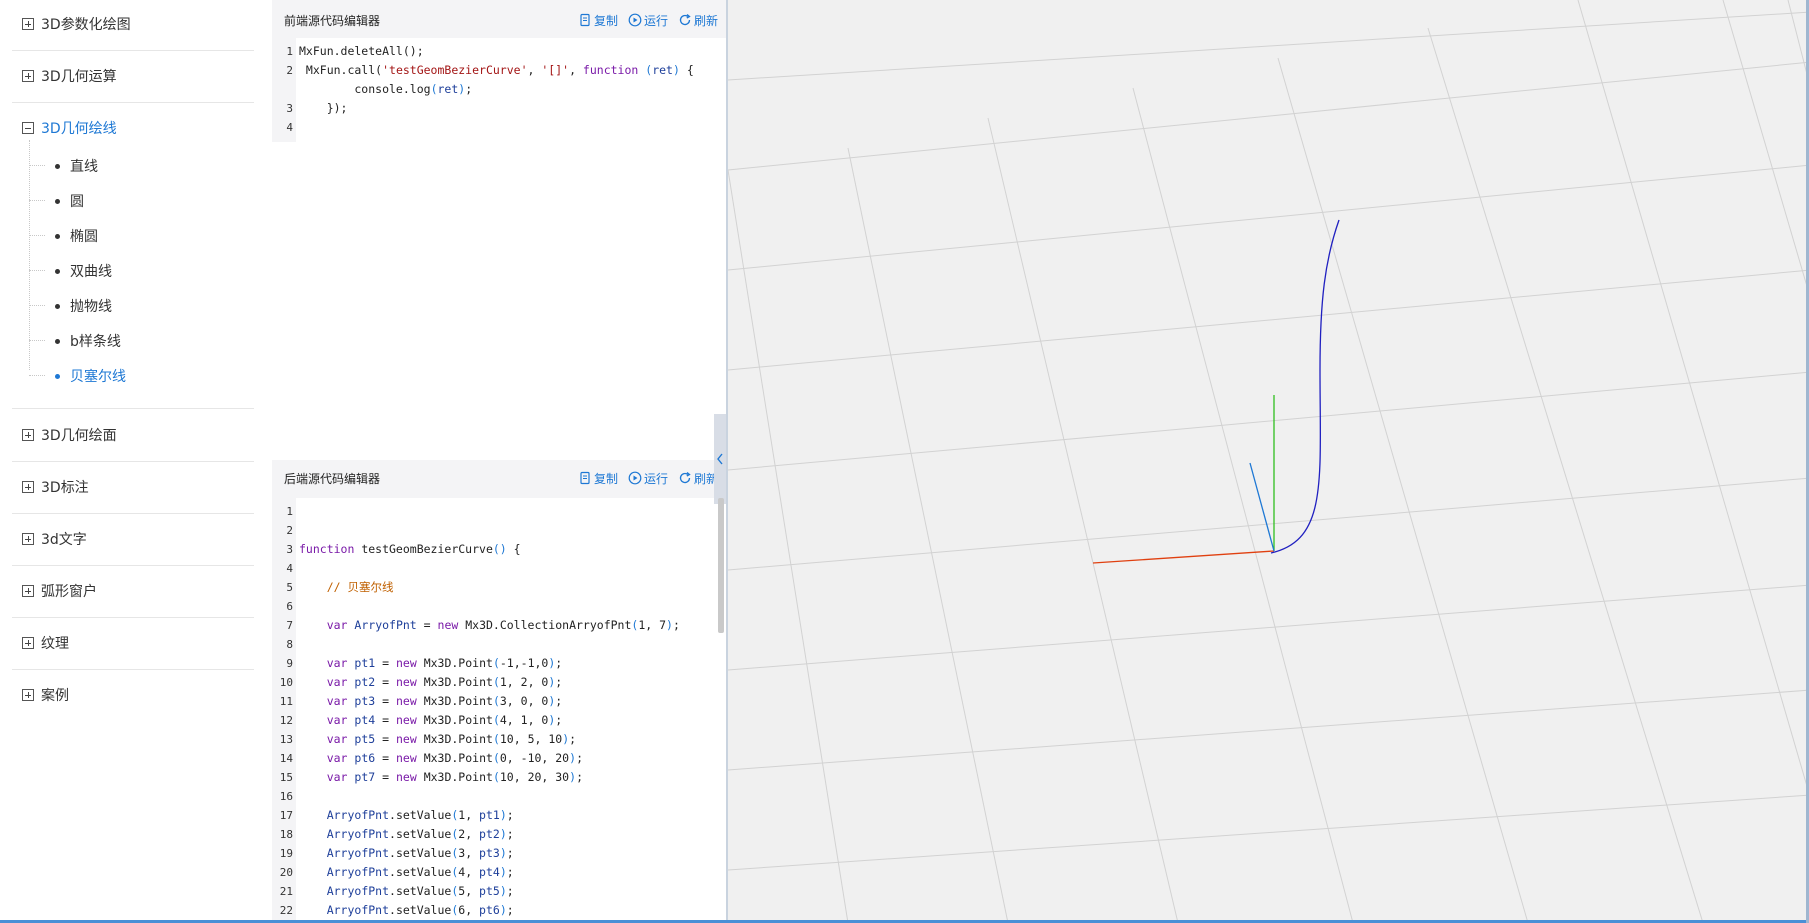 Image resolution: width=1809 pixels, height=923 pixels. Describe the element at coordinates (84, 237) in the screenshot. I see `tree-item-label: 椭圆` at that location.